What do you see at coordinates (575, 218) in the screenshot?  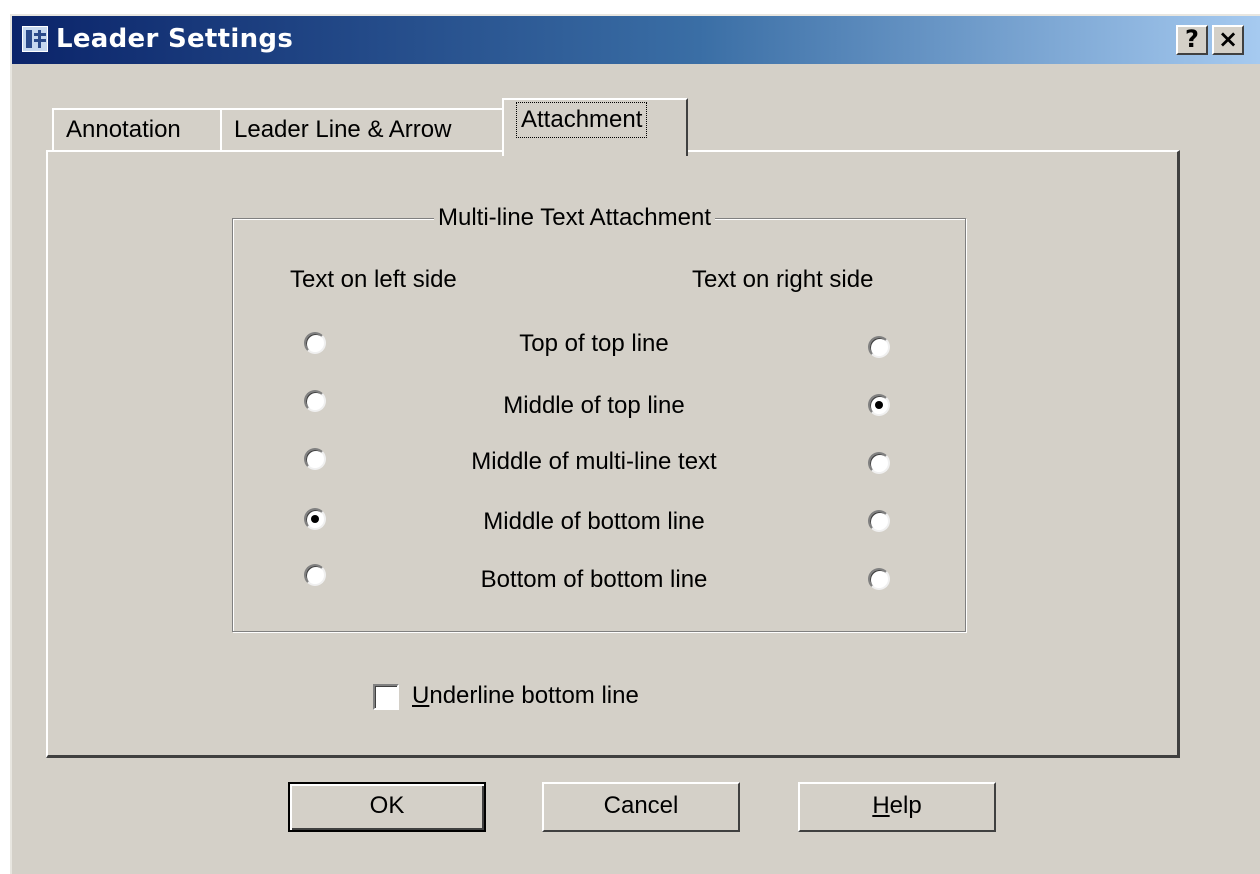 I see `group-title: Multi-line Text Attachment` at bounding box center [575, 218].